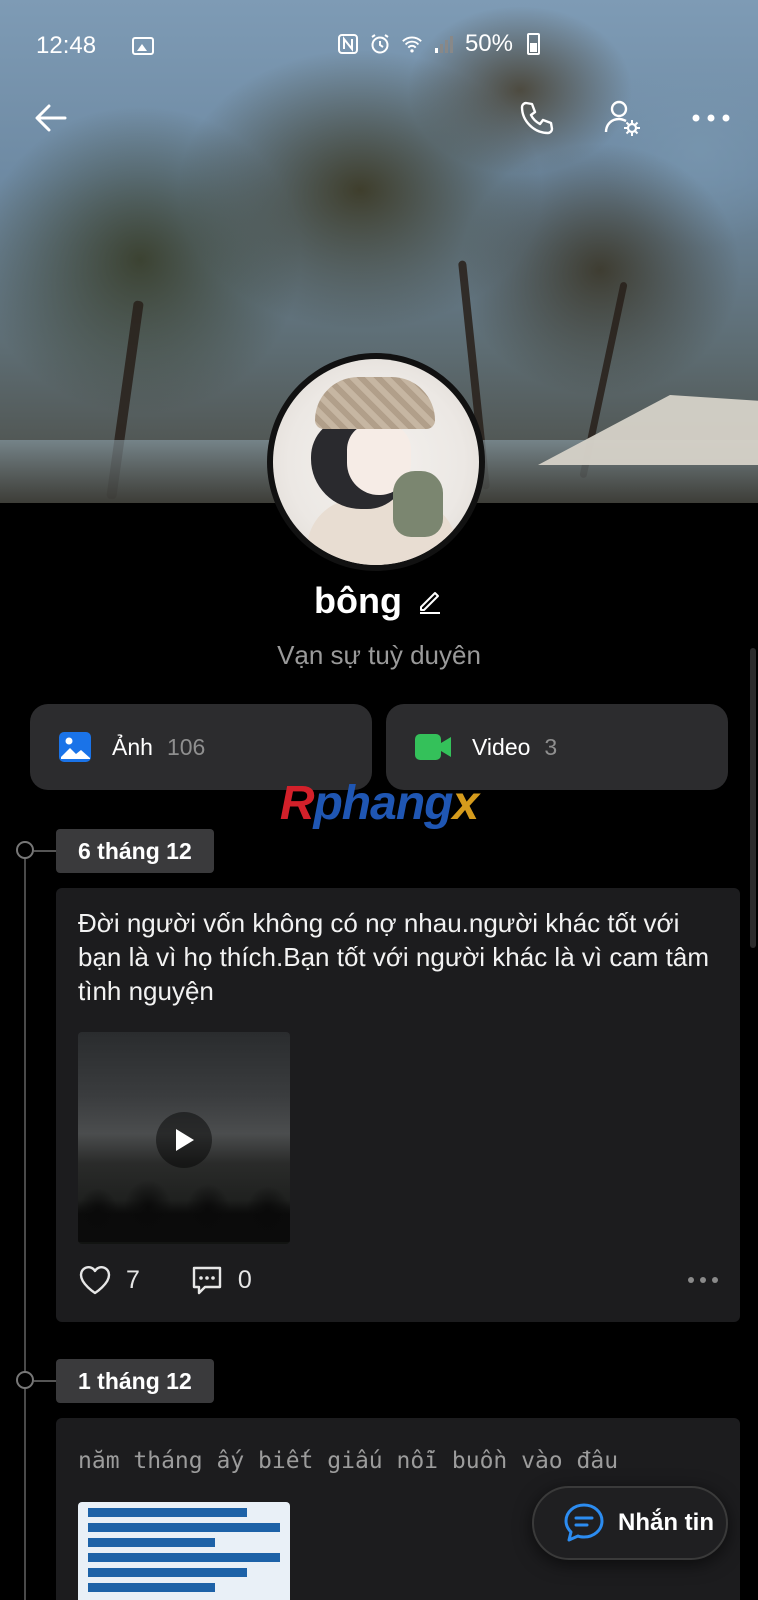  What do you see at coordinates (347, 44) in the screenshot?
I see `nfc-icon` at bounding box center [347, 44].